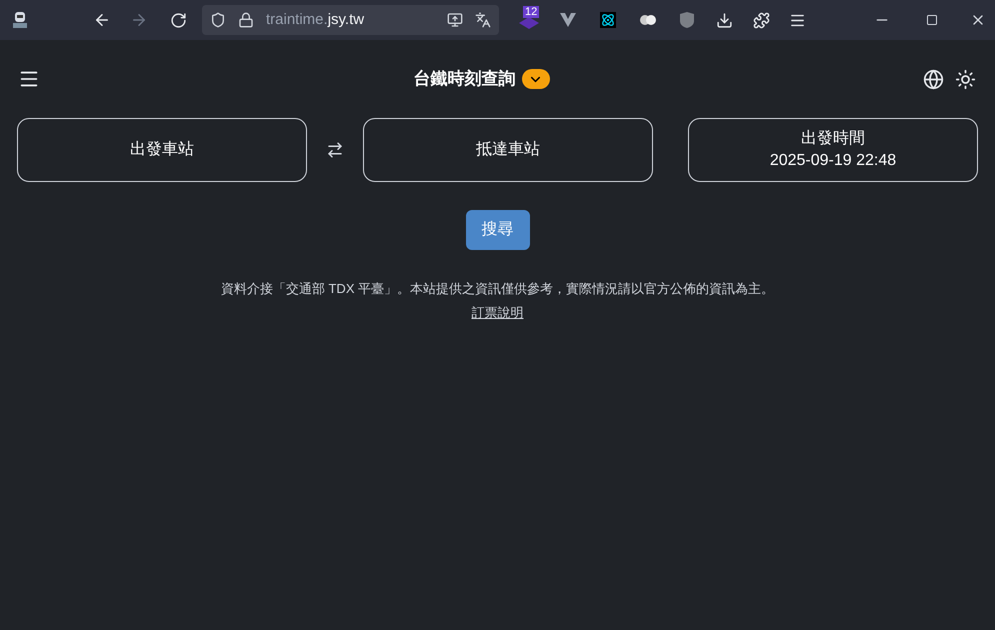  Describe the element at coordinates (455, 20) in the screenshot. I see `screen-icon` at that location.